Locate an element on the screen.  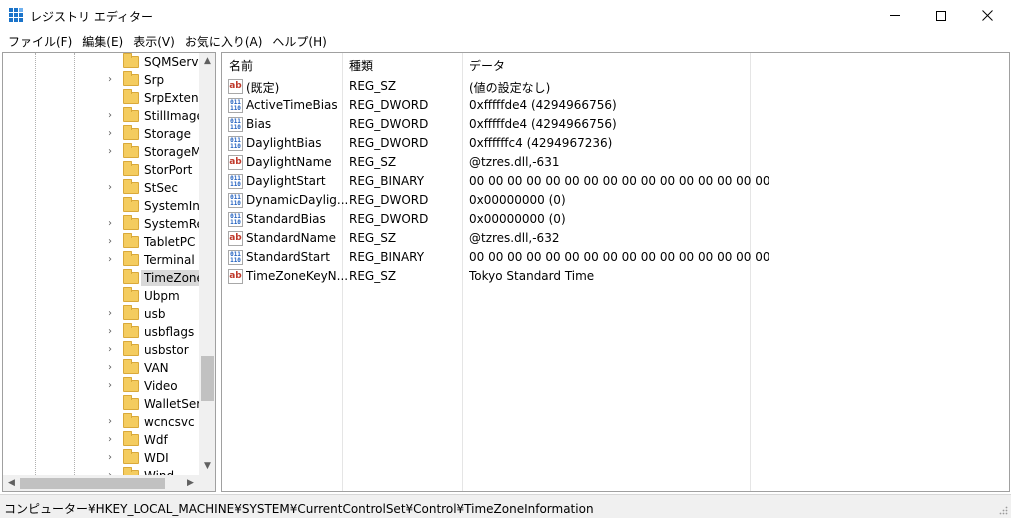
tree-item: › TabletPC is located at coordinates (101, 242).